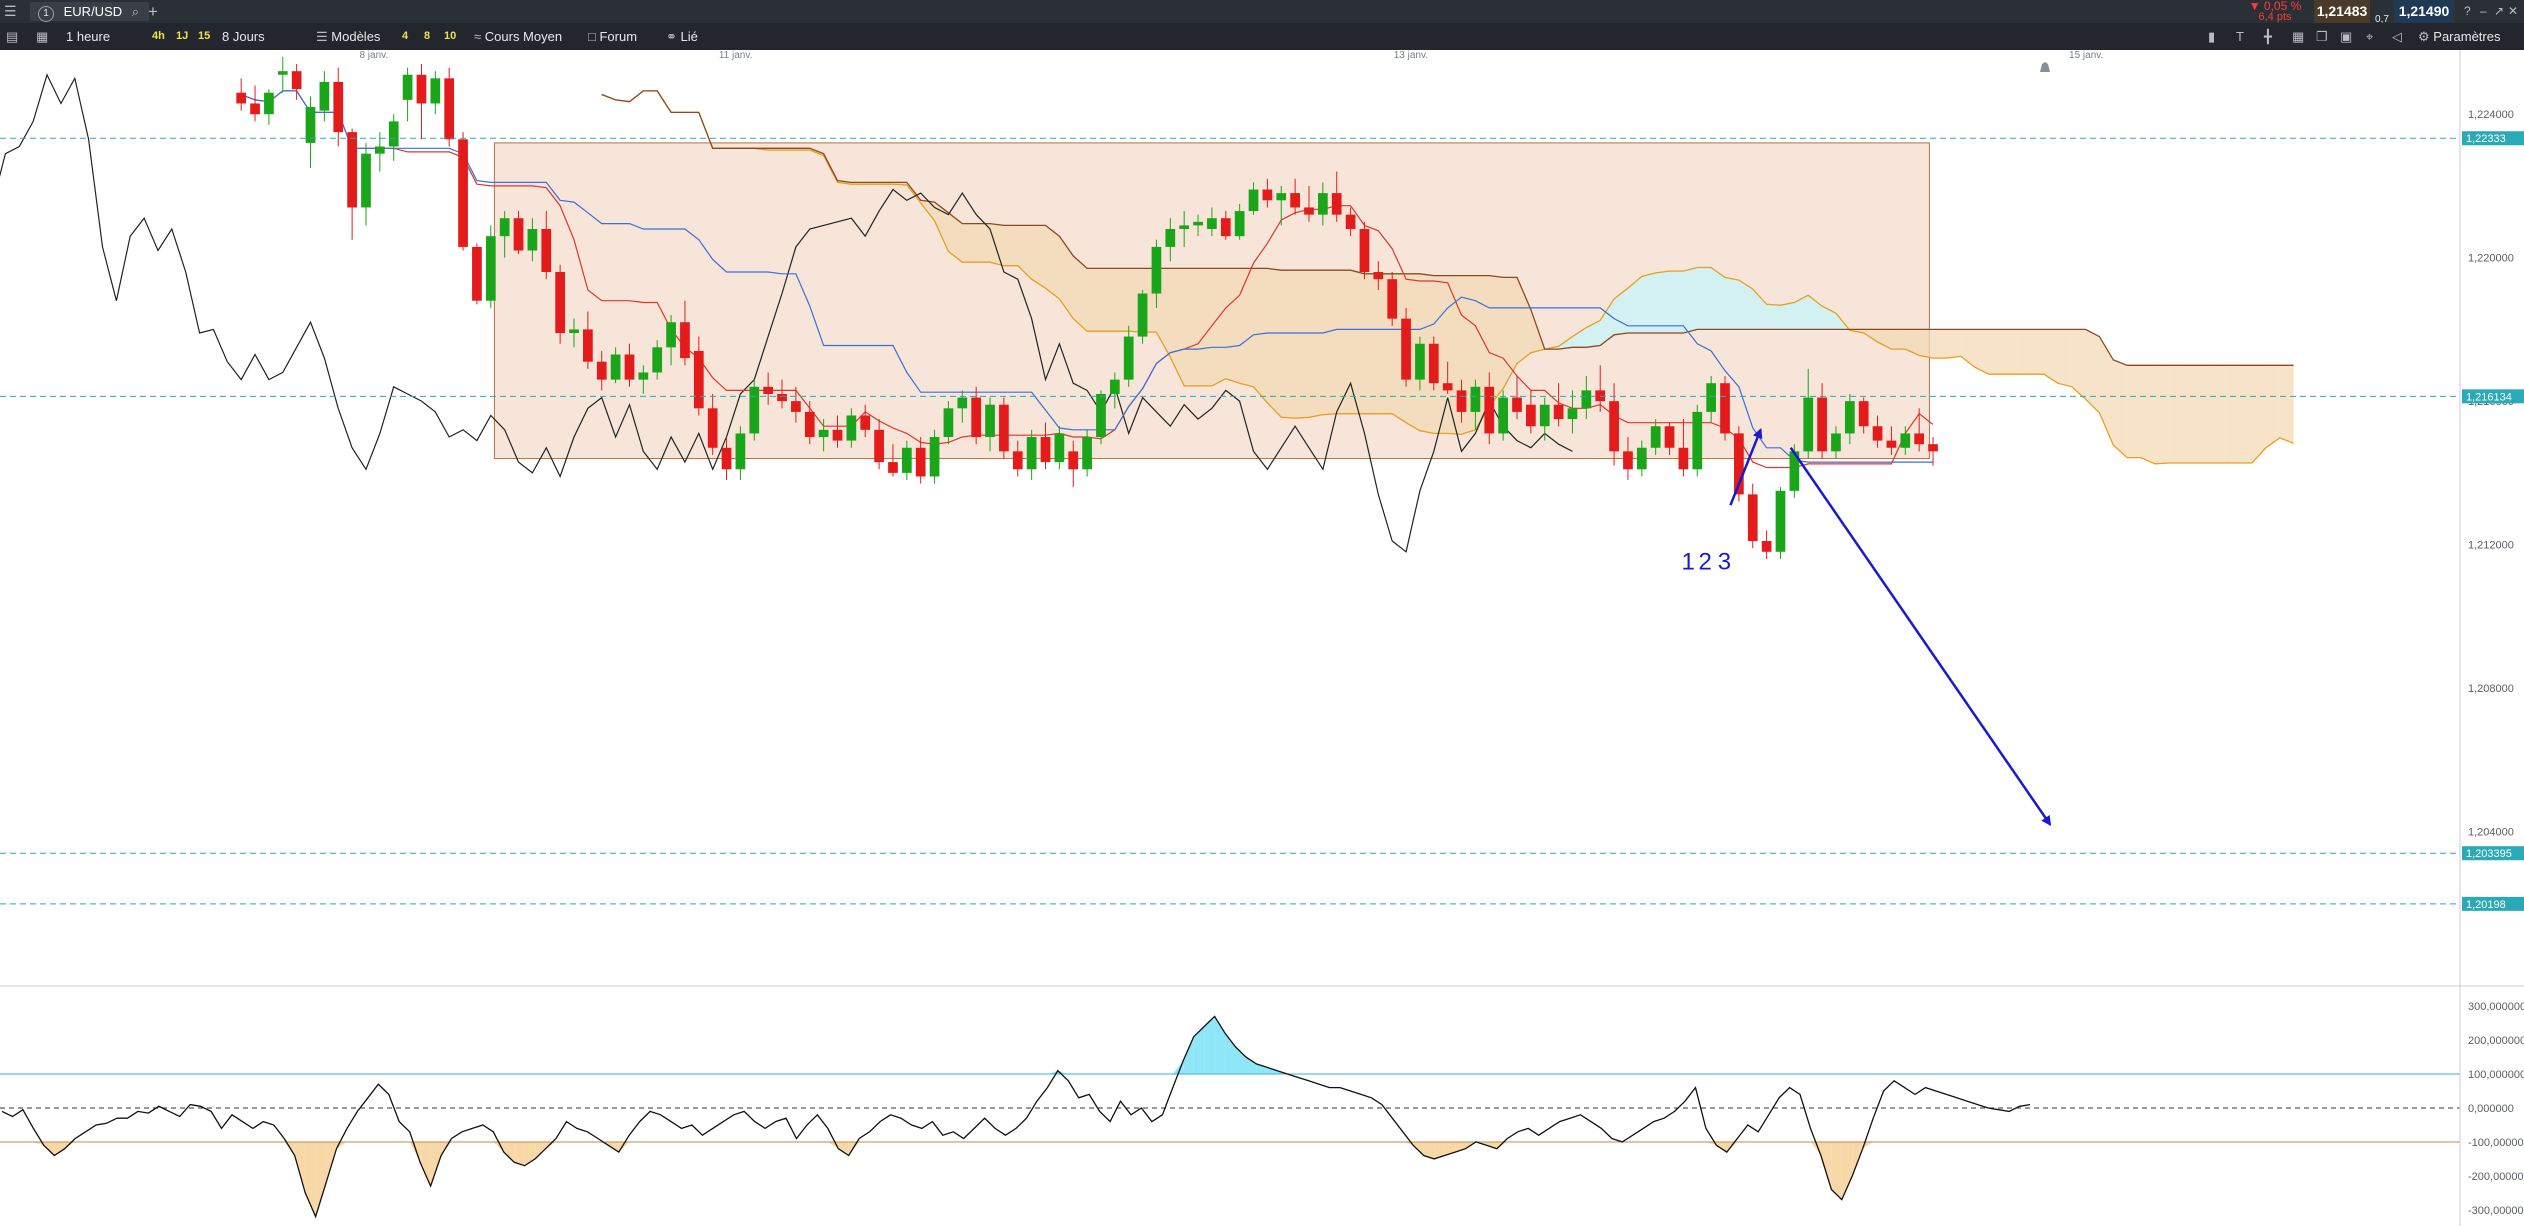 The width and height of the screenshot is (2524, 1226). I want to click on linked-button: ⚭ Lié, so click(682, 36).